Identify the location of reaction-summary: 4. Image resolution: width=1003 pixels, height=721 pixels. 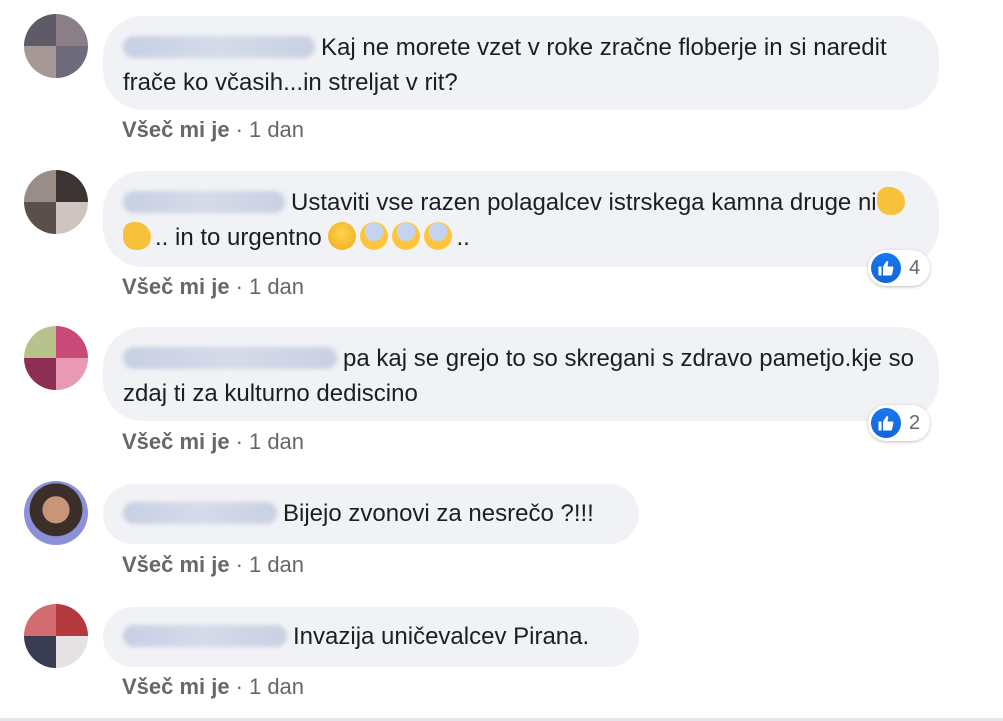
(899, 268).